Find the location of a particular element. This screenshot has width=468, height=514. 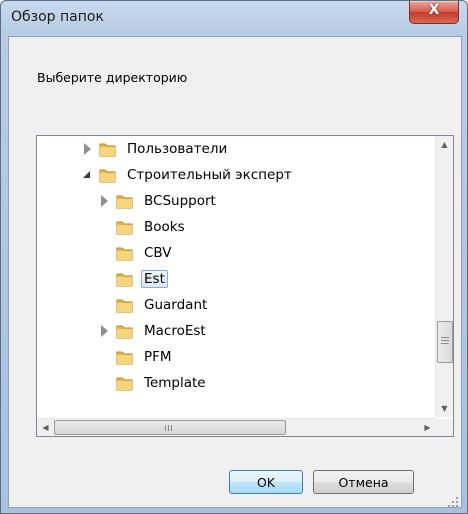

resize-grip-icon is located at coordinates (453, 500).